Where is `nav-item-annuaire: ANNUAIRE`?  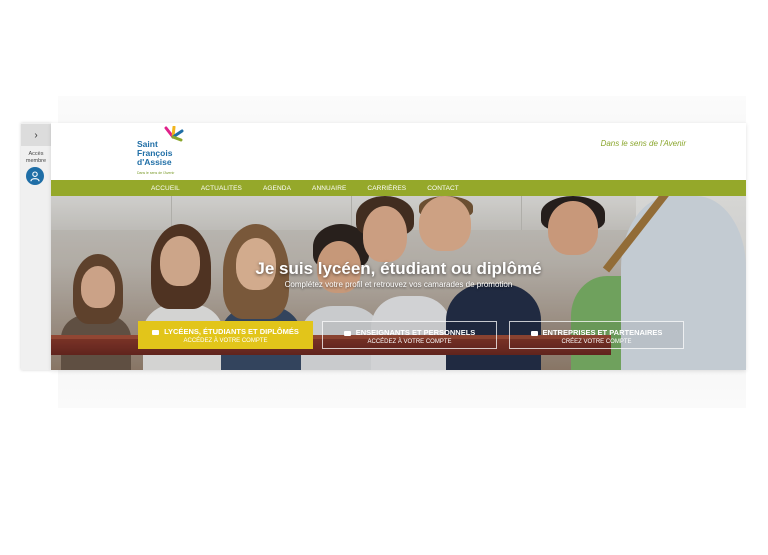 nav-item-annuaire: ANNUAIRE is located at coordinates (329, 188).